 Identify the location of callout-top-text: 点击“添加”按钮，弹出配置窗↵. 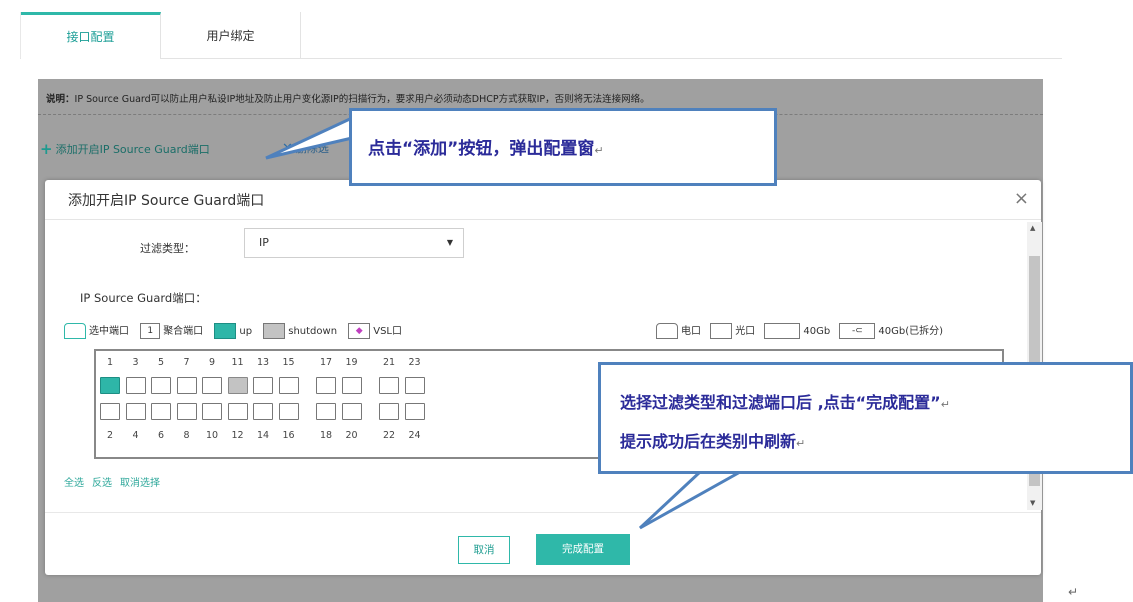
(486, 146).